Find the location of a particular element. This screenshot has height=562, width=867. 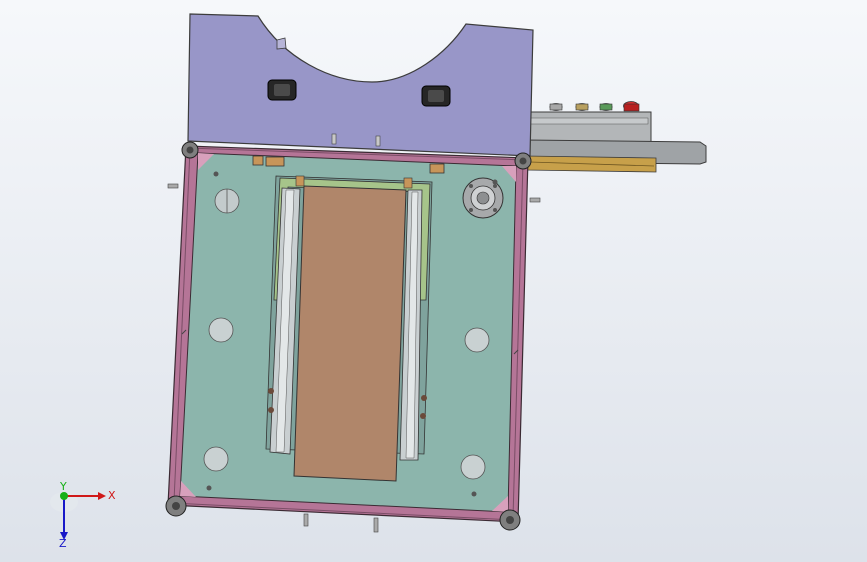

y-axis-dot is located at coordinates (64, 496).